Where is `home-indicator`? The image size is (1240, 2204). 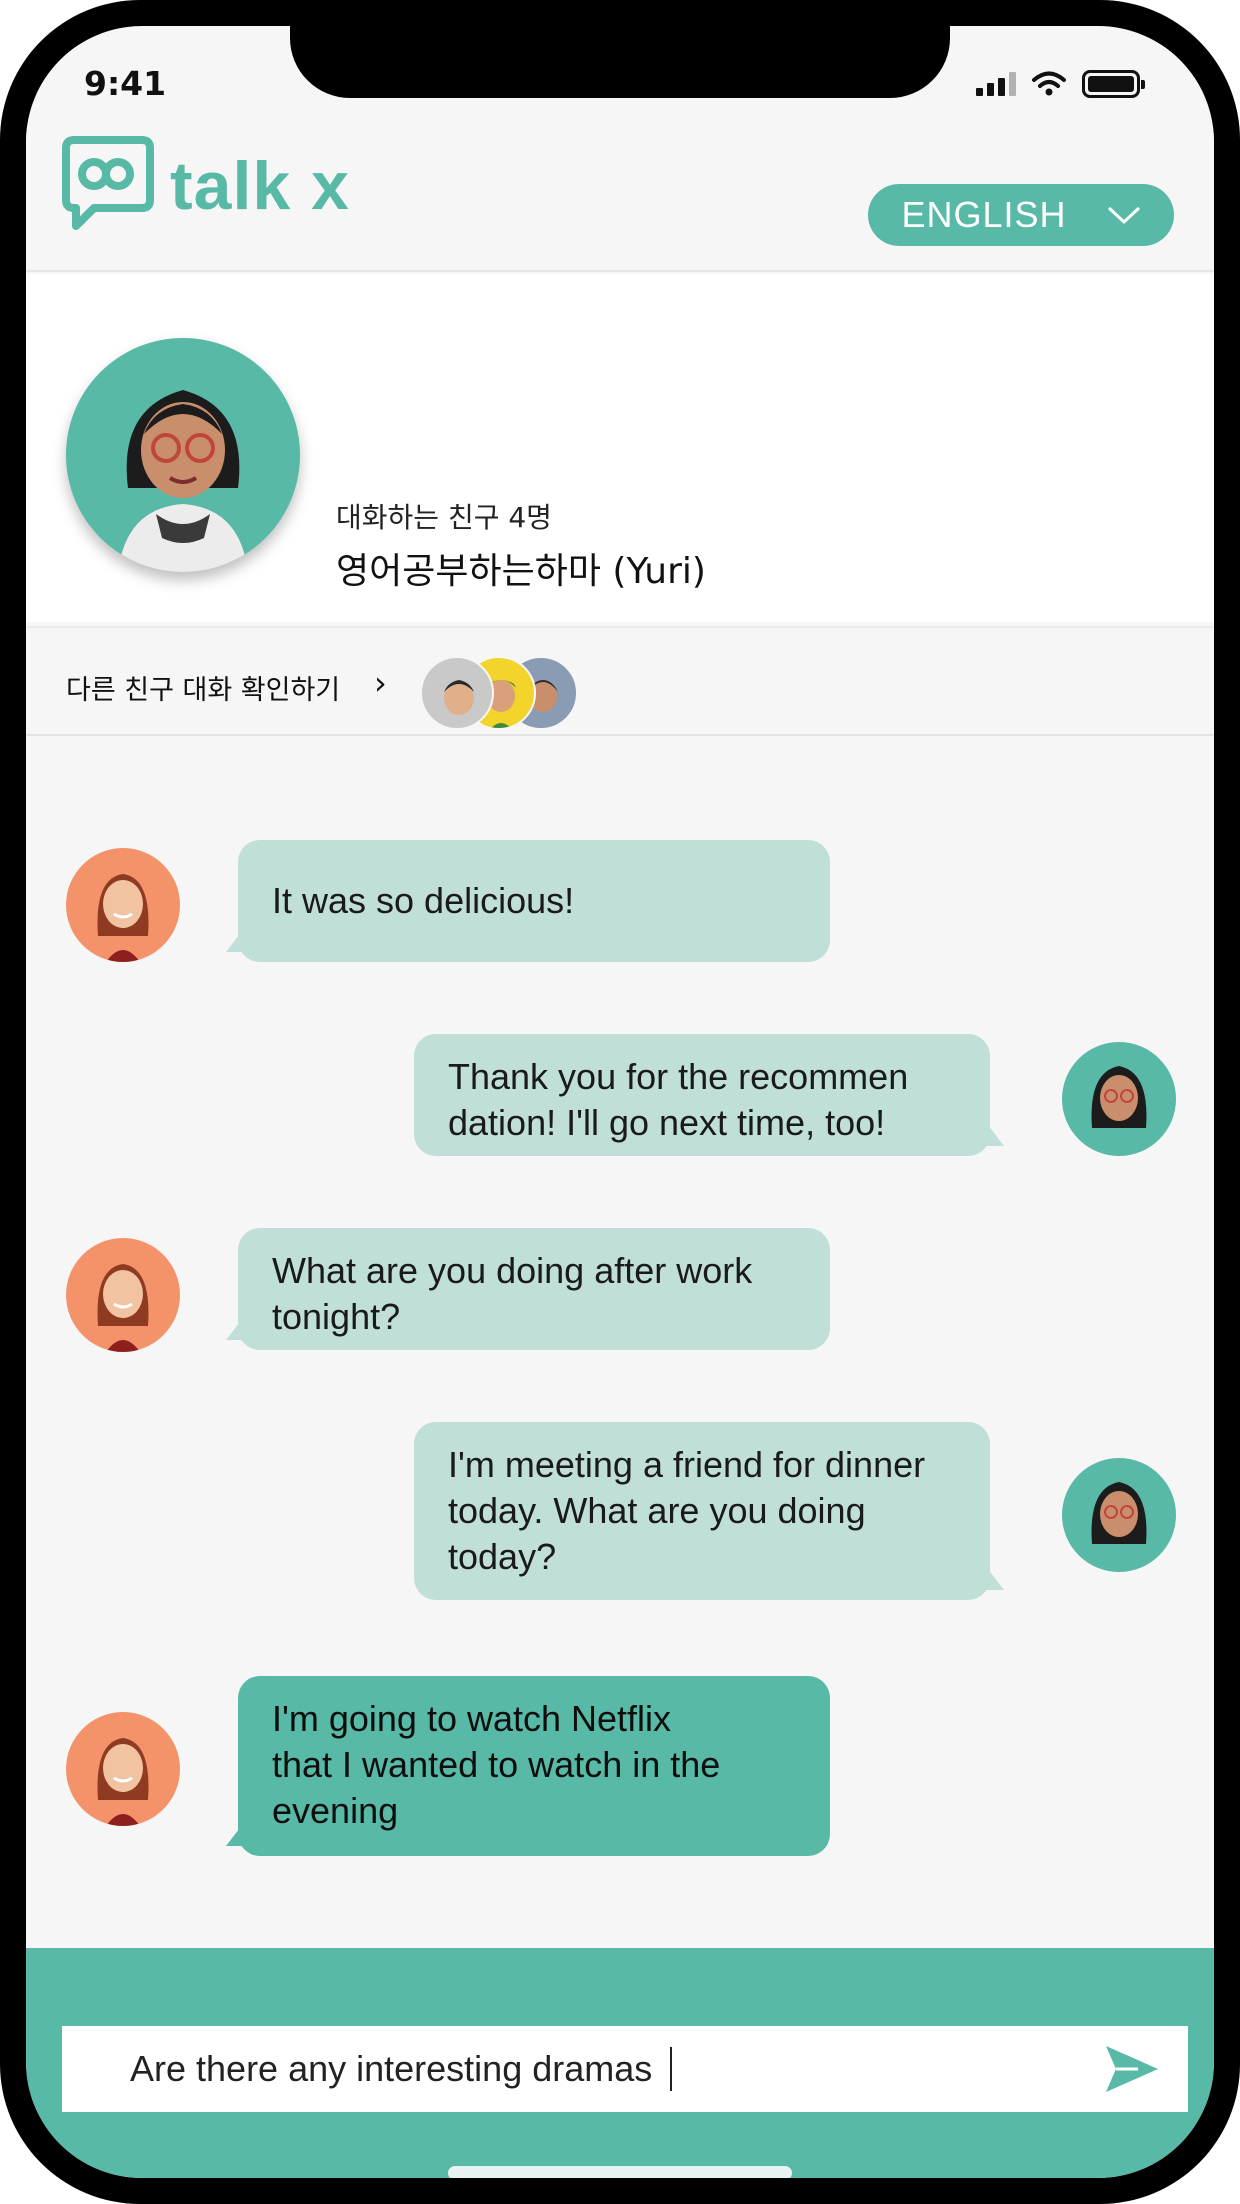 home-indicator is located at coordinates (620, 2172).